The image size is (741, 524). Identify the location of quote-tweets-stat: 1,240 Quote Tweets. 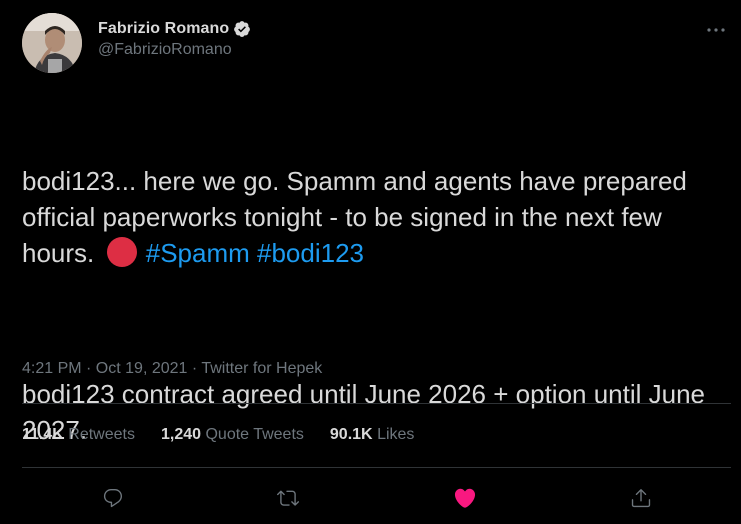
(232, 435).